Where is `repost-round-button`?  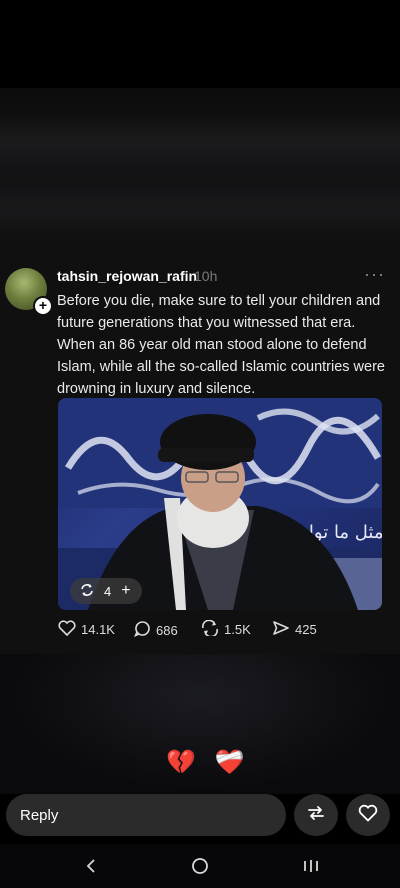
repost-round-button is located at coordinates (316, 815).